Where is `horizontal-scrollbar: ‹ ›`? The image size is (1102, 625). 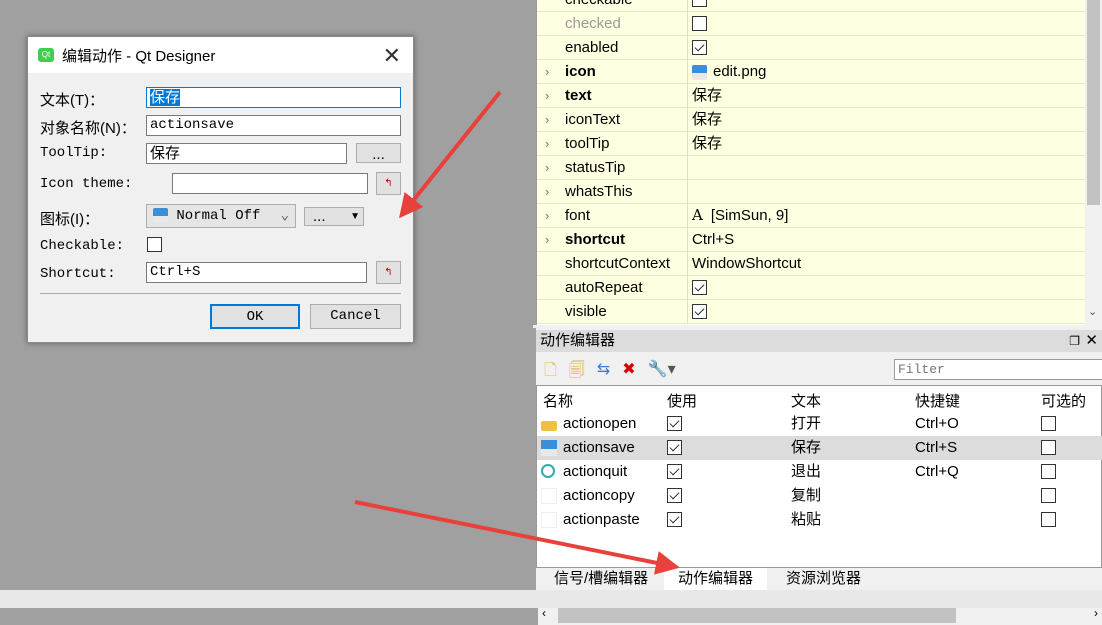
horizontal-scrollbar: ‹ › is located at coordinates (820, 615).